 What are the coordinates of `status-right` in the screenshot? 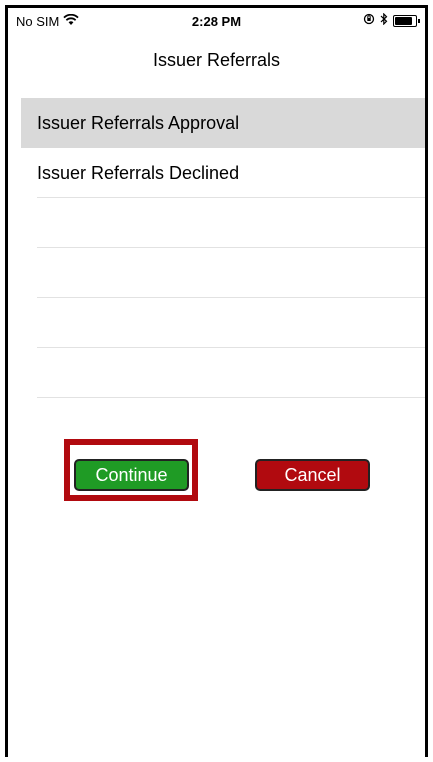 It's located at (391, 20).